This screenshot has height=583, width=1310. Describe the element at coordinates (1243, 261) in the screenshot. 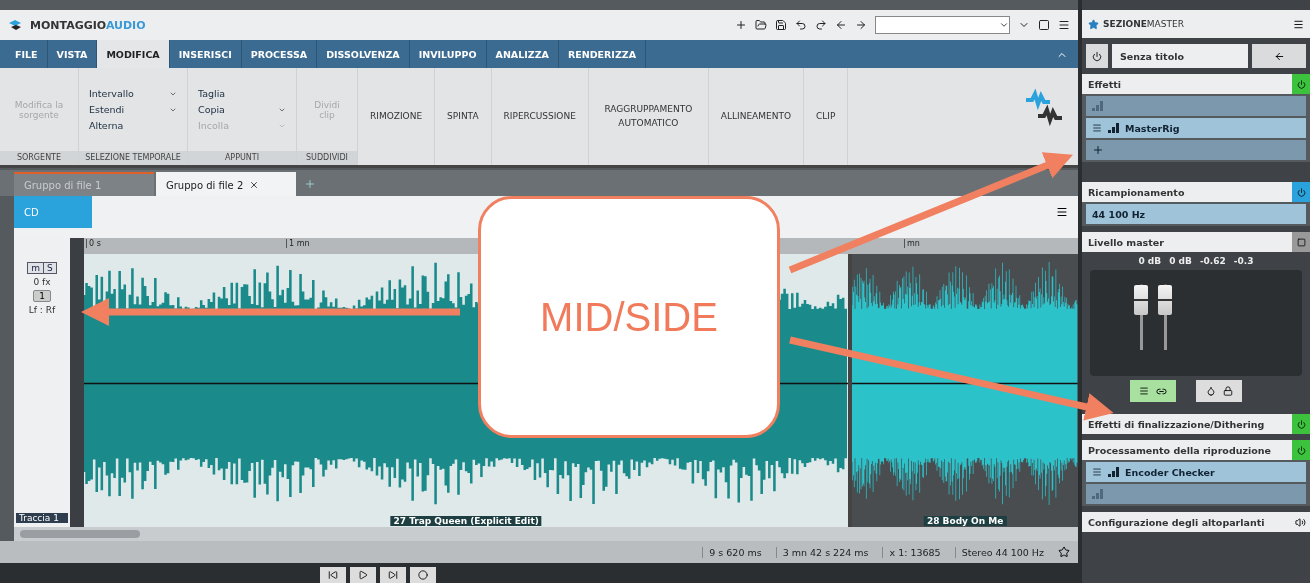

I see `level-reading: -0.3` at that location.